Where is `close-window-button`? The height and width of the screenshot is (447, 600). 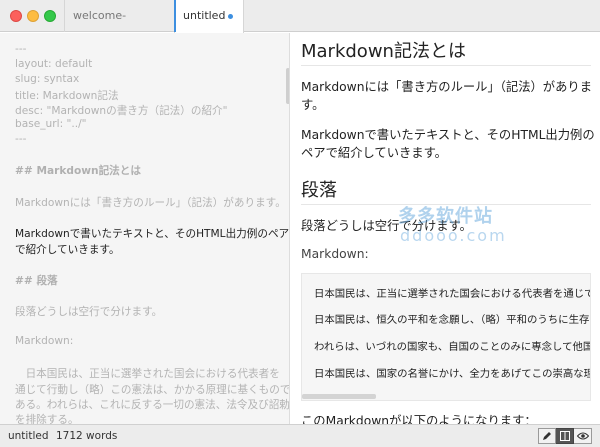 close-window-button is located at coordinates (16, 16).